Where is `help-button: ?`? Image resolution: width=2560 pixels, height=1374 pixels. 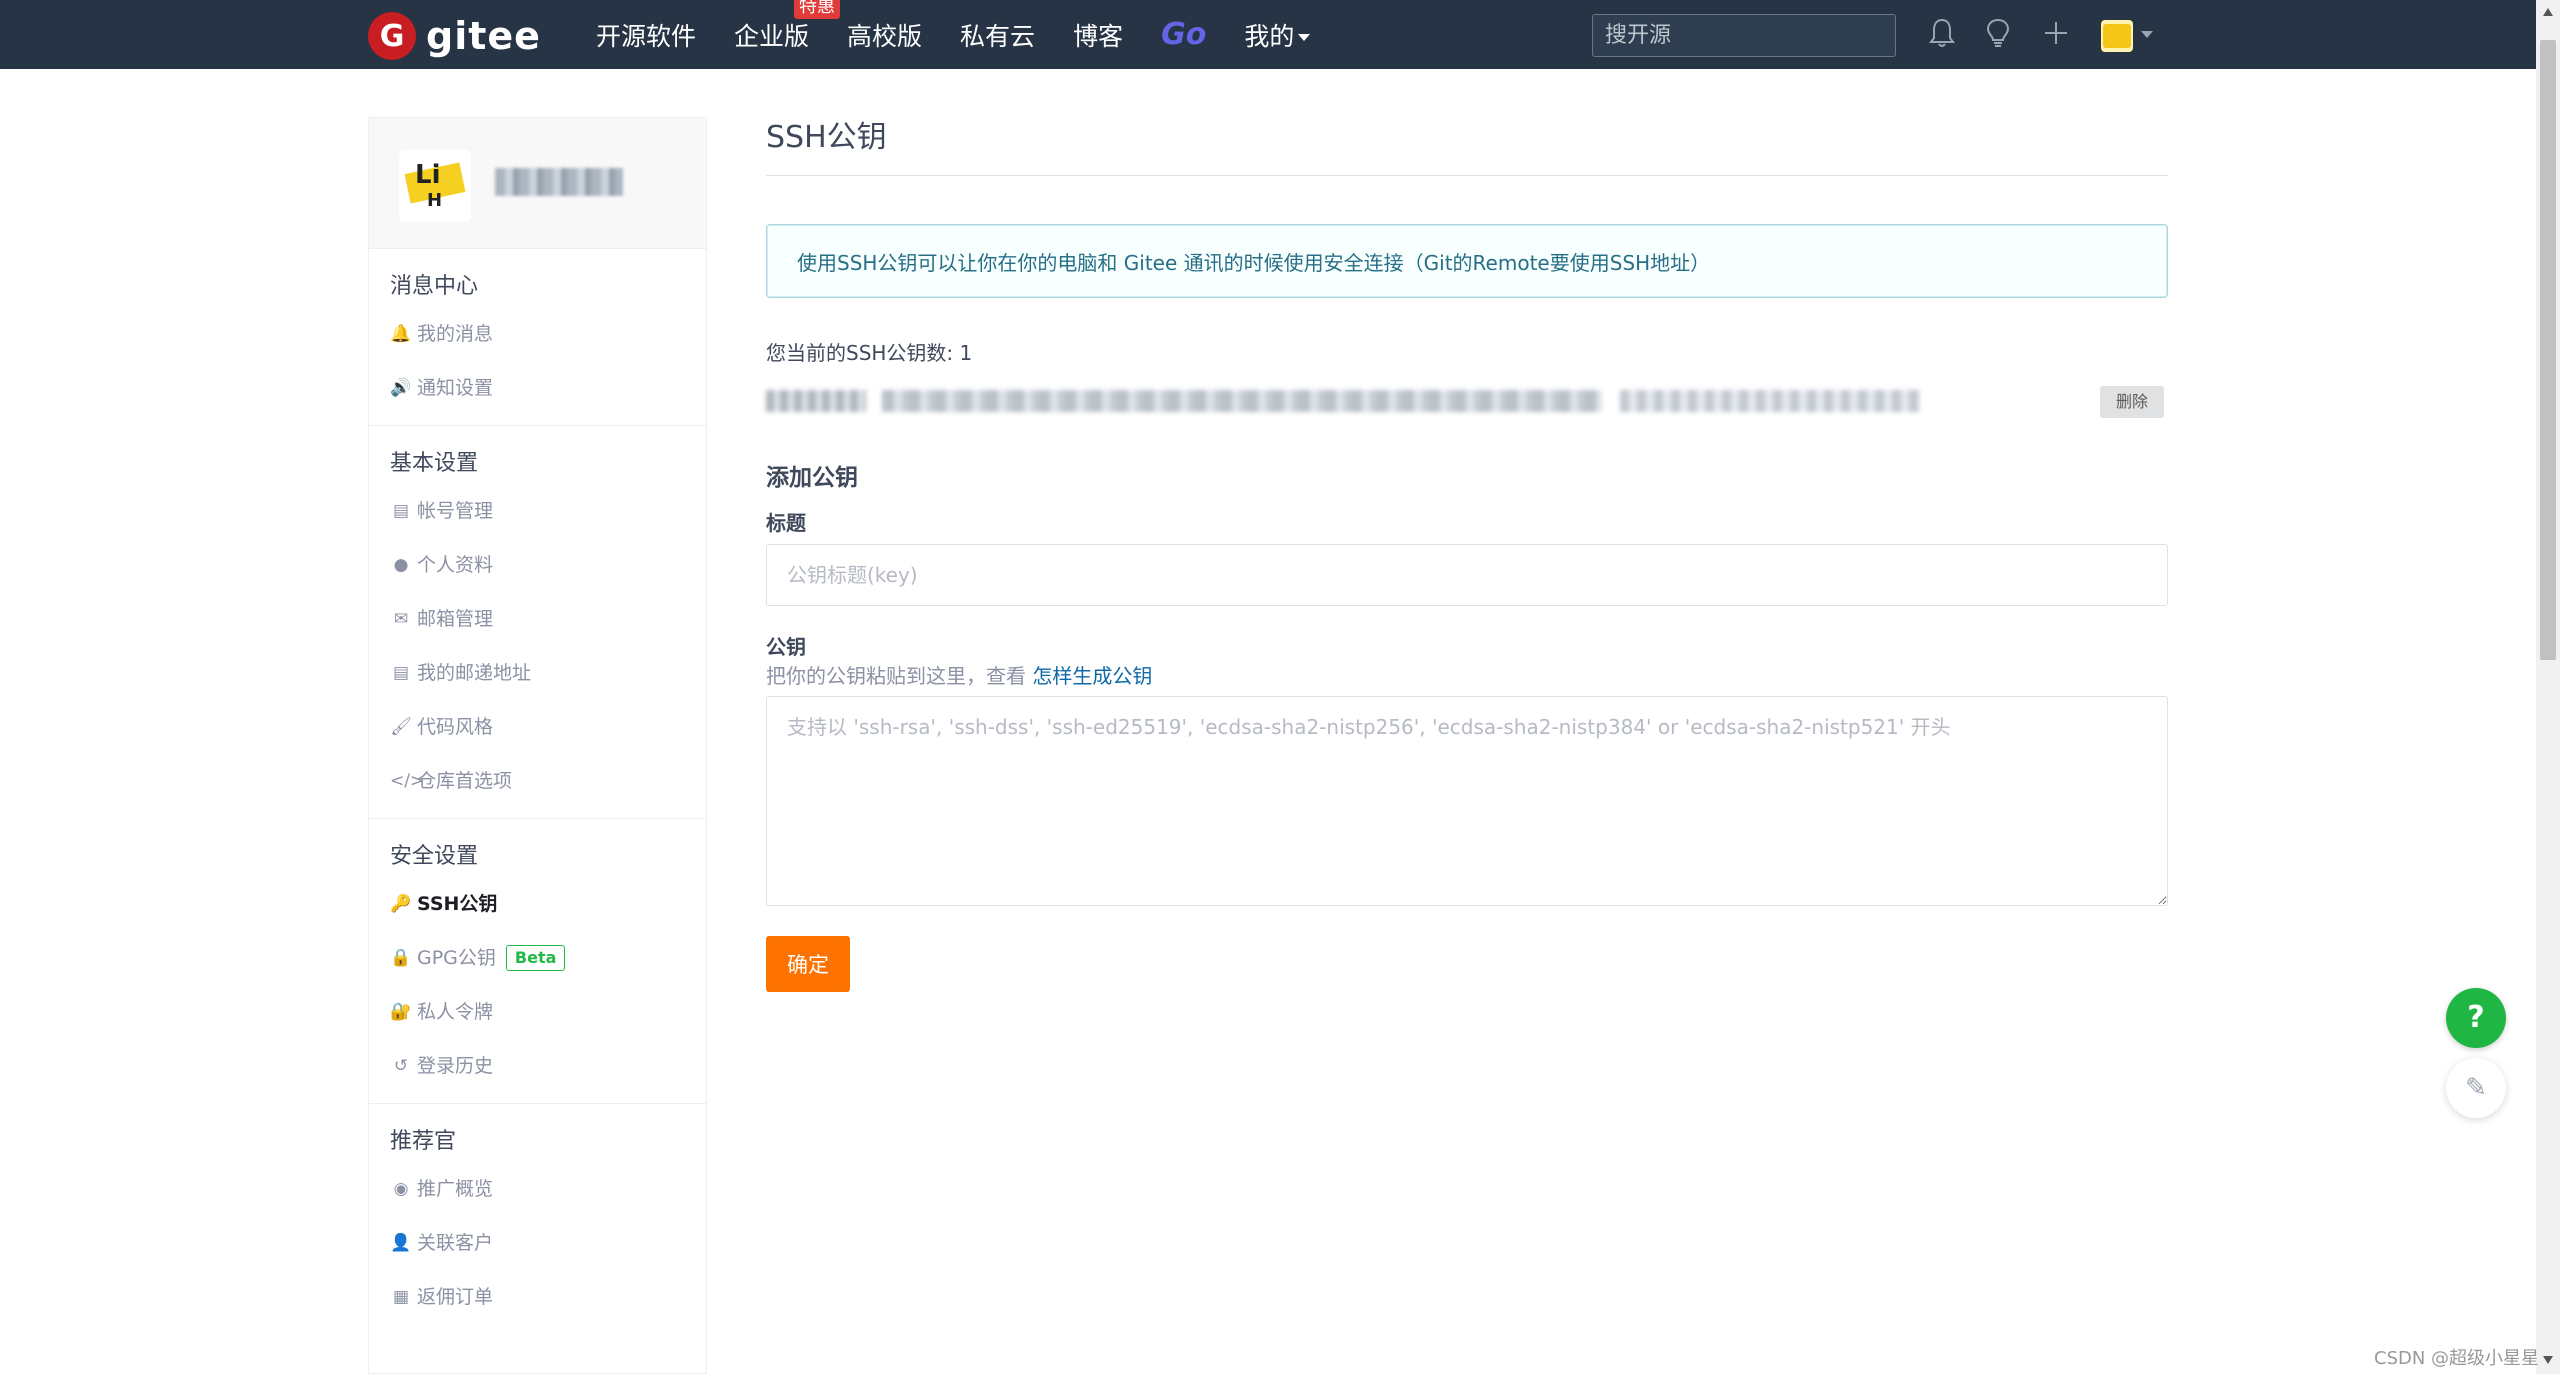
help-button: ? is located at coordinates (2476, 1018).